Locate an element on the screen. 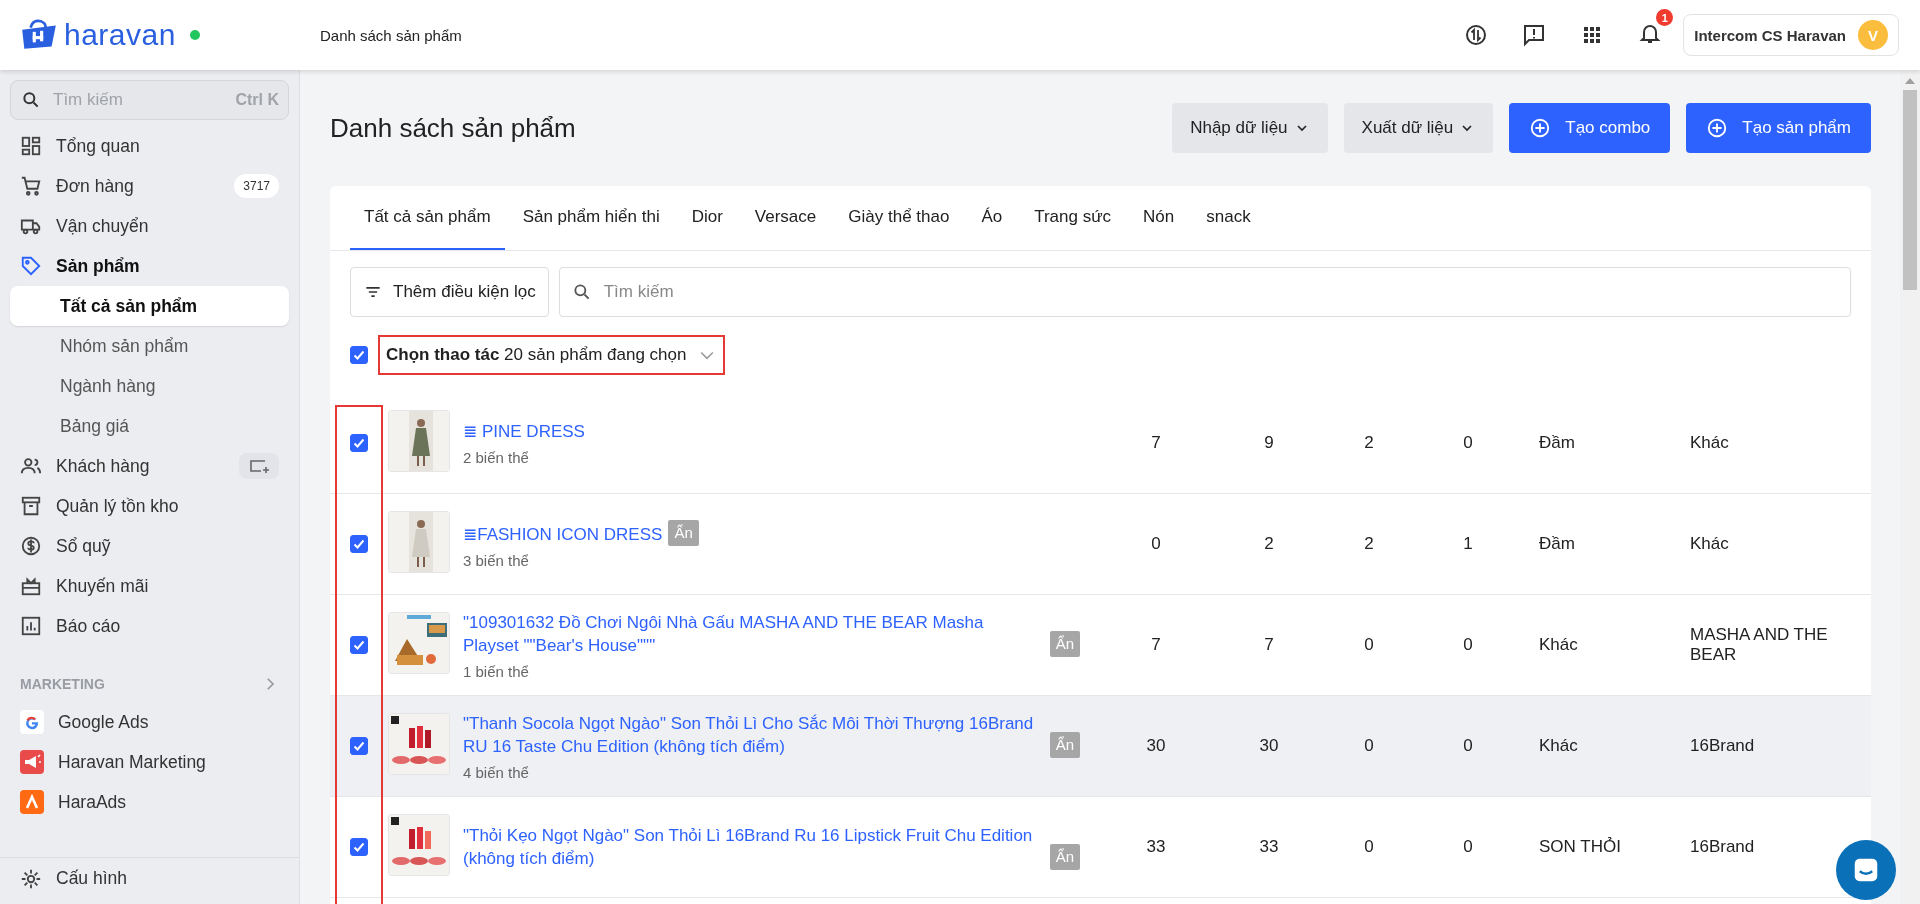  nav-item: Sản phẩm is located at coordinates (149, 266).